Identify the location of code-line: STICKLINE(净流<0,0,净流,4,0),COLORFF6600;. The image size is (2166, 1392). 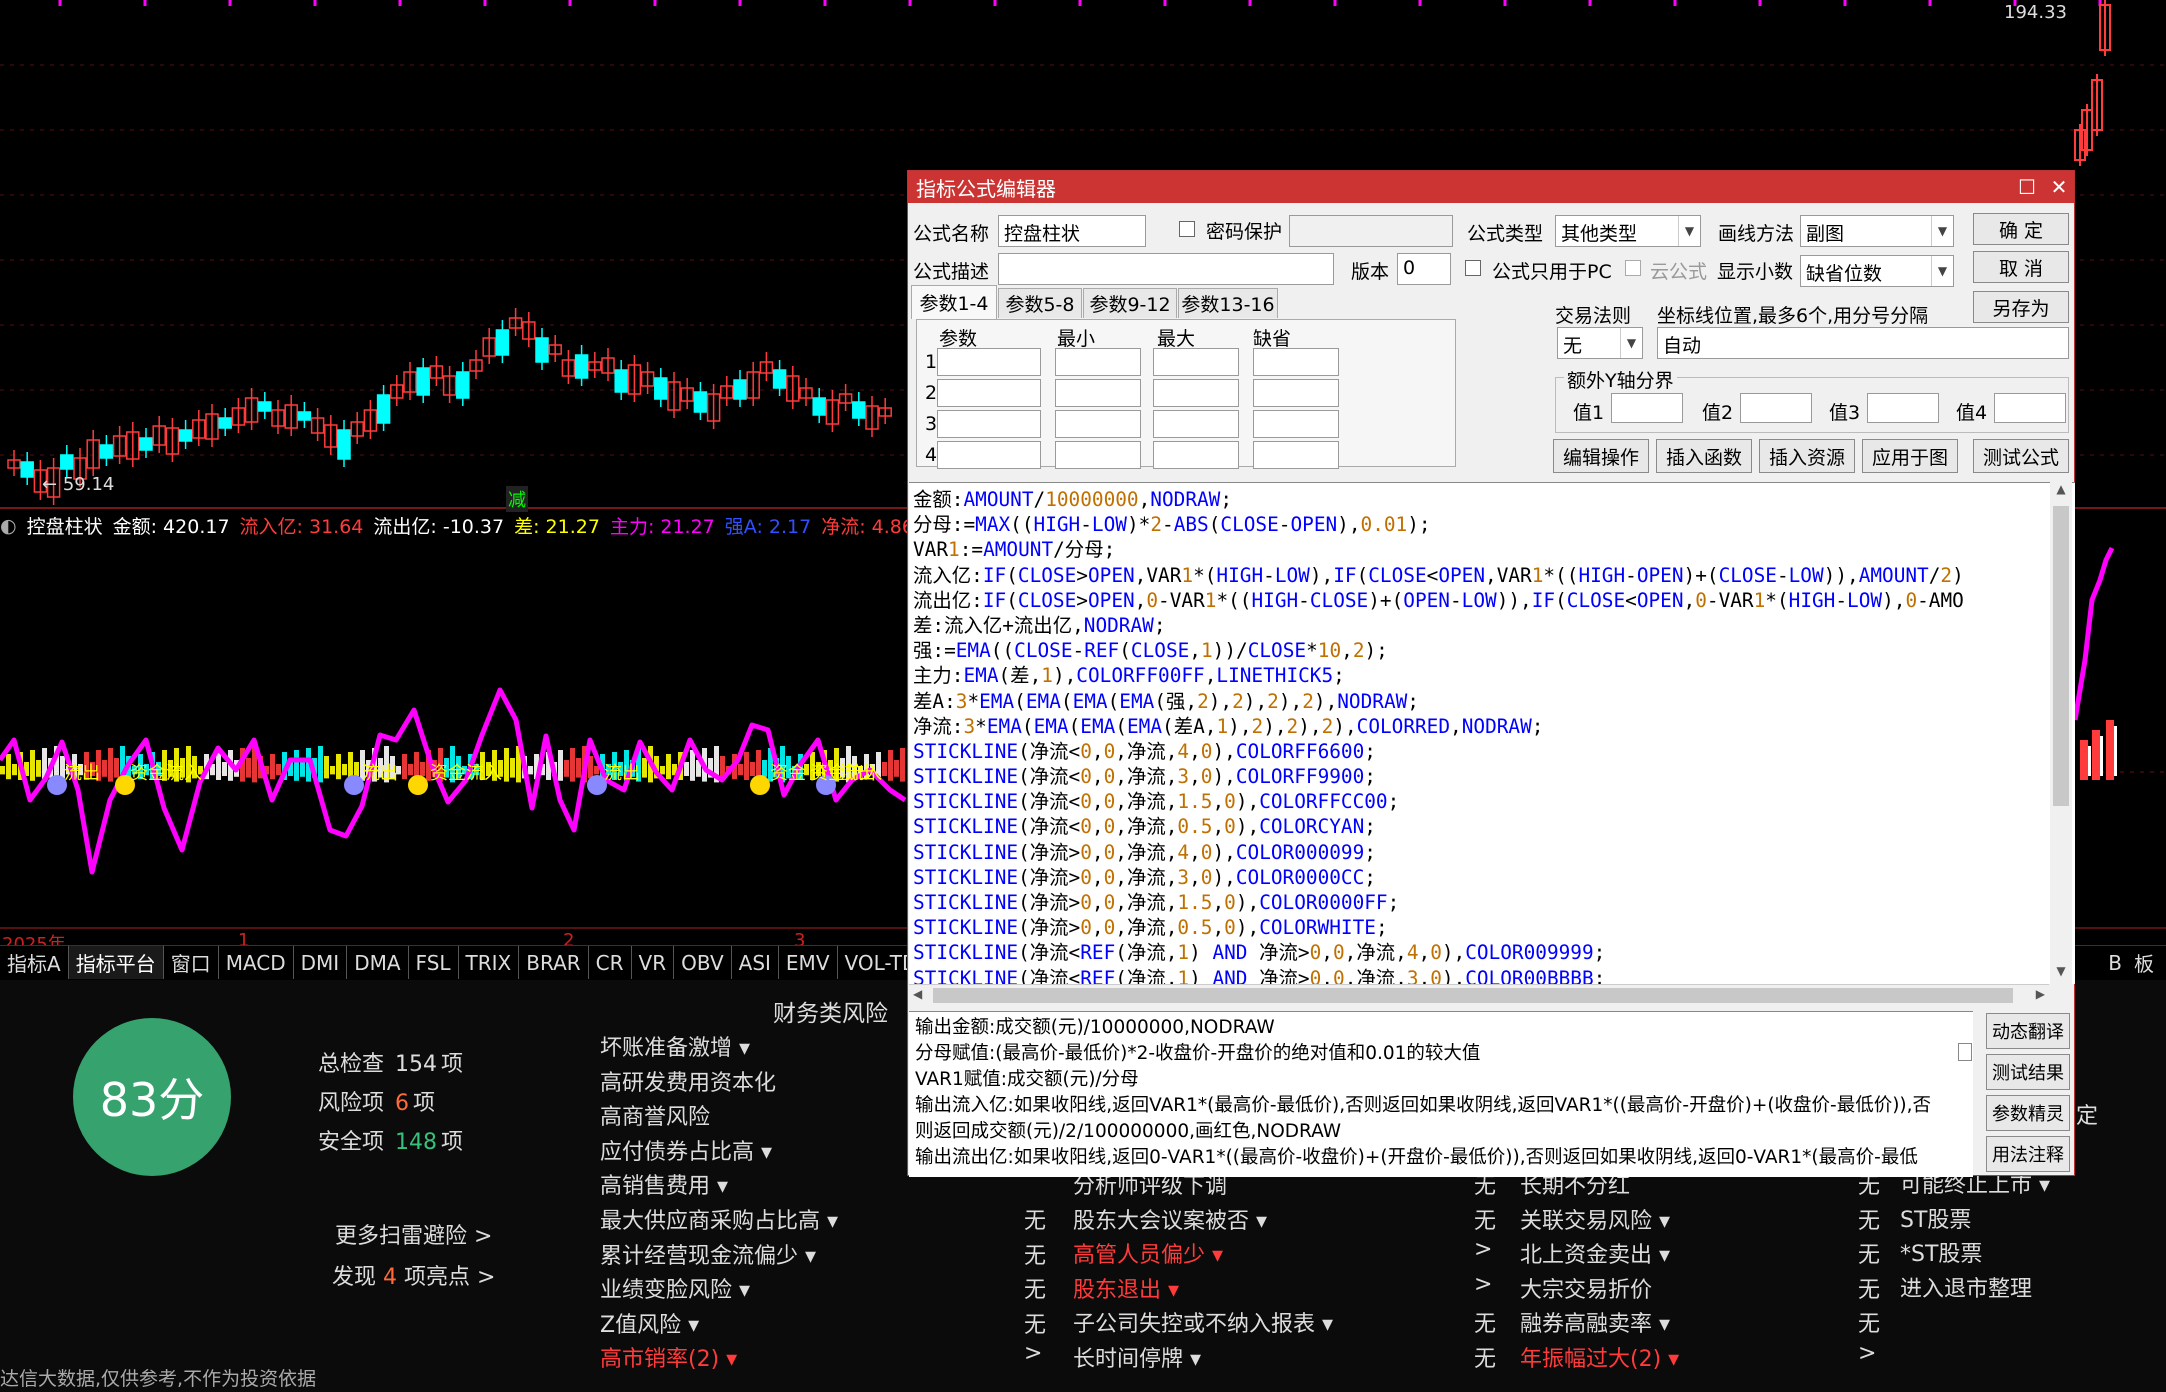
(1494, 751).